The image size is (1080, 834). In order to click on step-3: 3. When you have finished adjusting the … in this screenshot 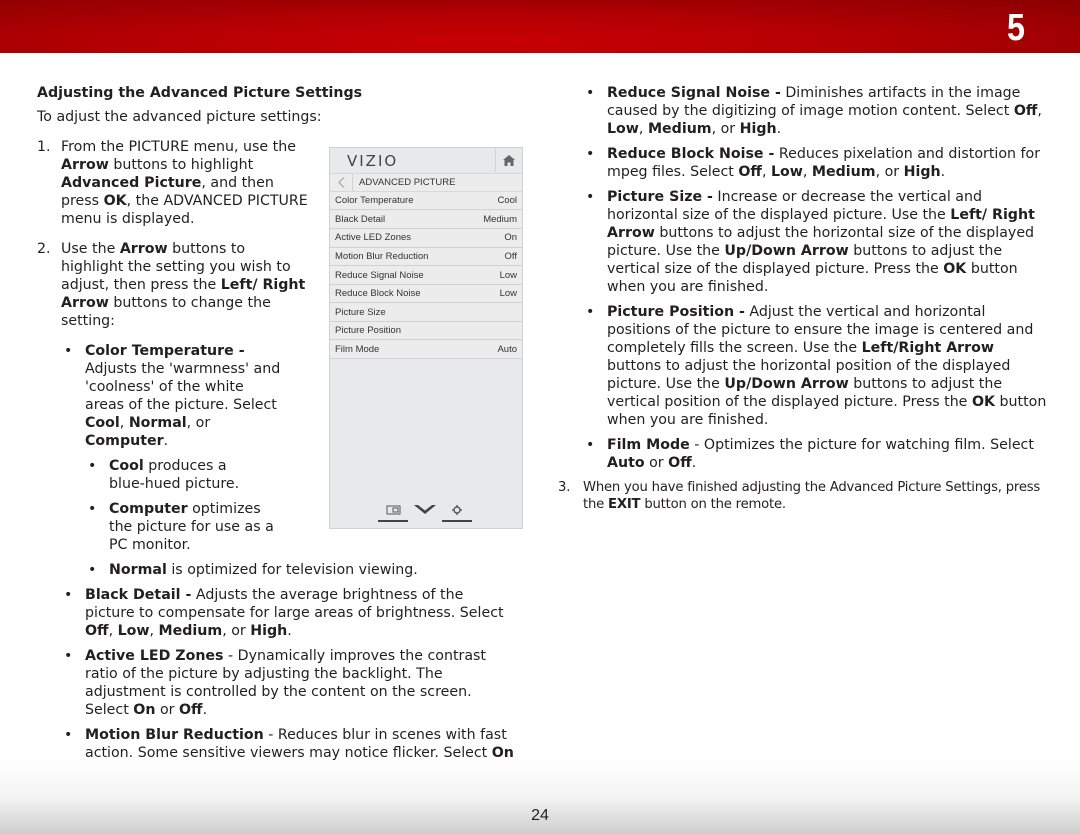, I will do `click(803, 496)`.